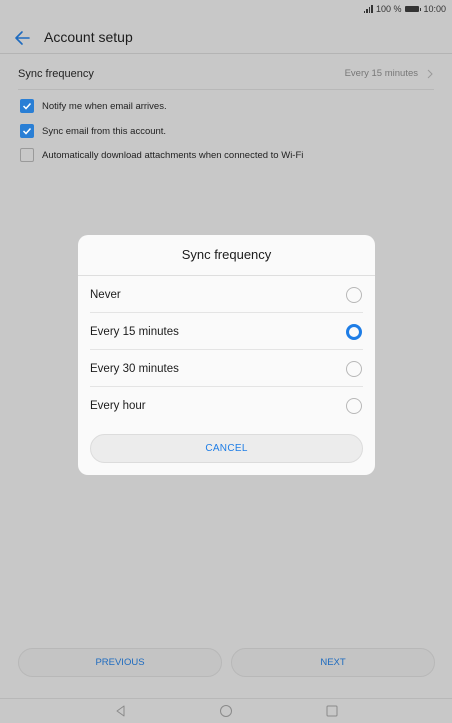 This screenshot has height=723, width=452. What do you see at coordinates (434, 9) in the screenshot?
I see `clock: 10:00` at bounding box center [434, 9].